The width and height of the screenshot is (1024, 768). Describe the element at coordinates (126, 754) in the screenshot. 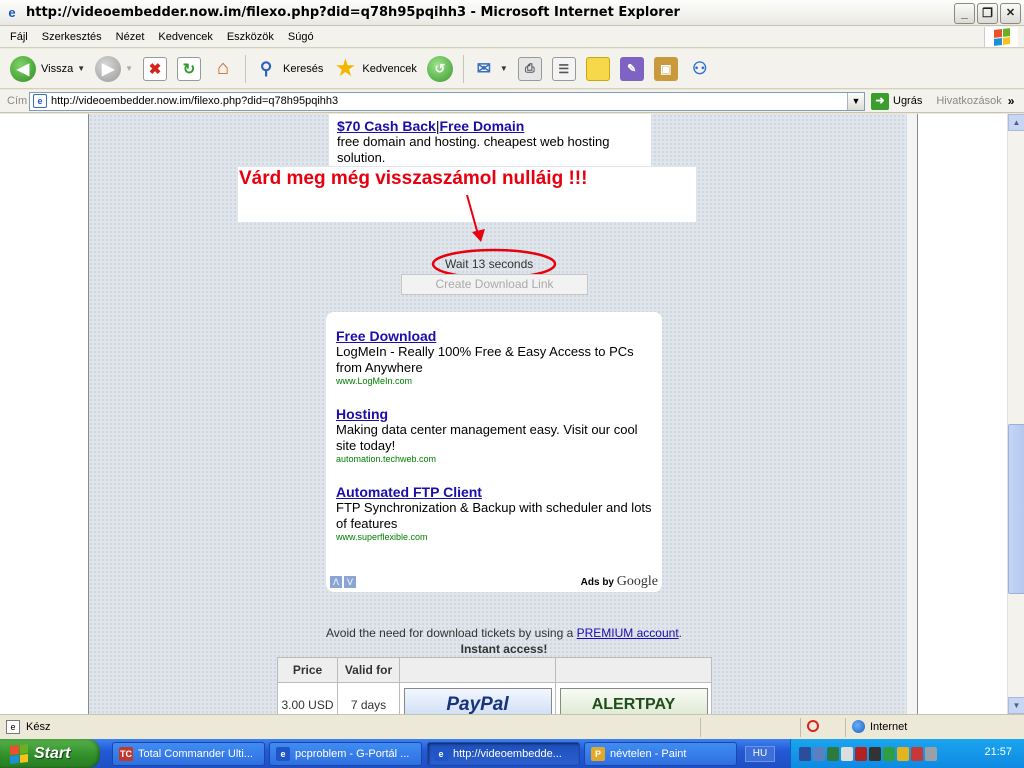

I see `total-commander-icon: TC` at that location.